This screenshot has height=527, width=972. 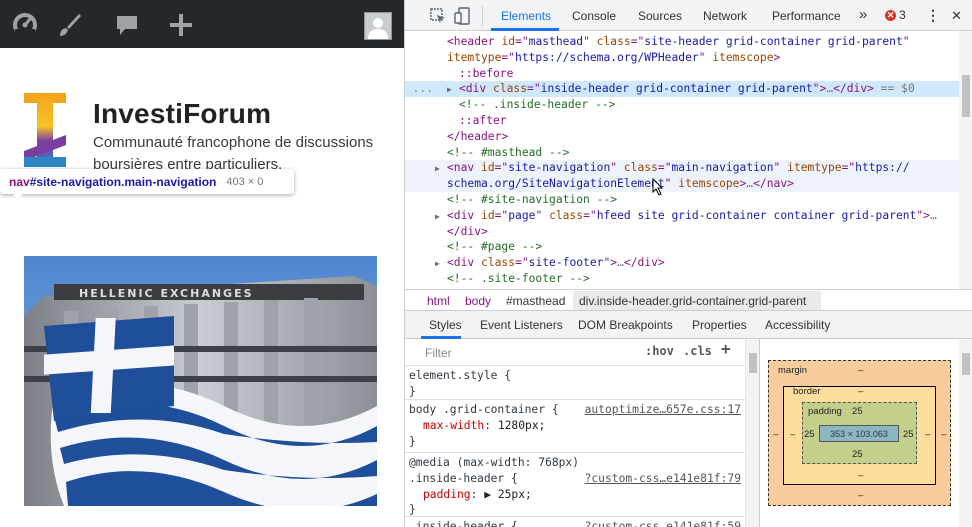 What do you see at coordinates (522, 425) in the screenshot?
I see `css-value: 1280px;` at bounding box center [522, 425].